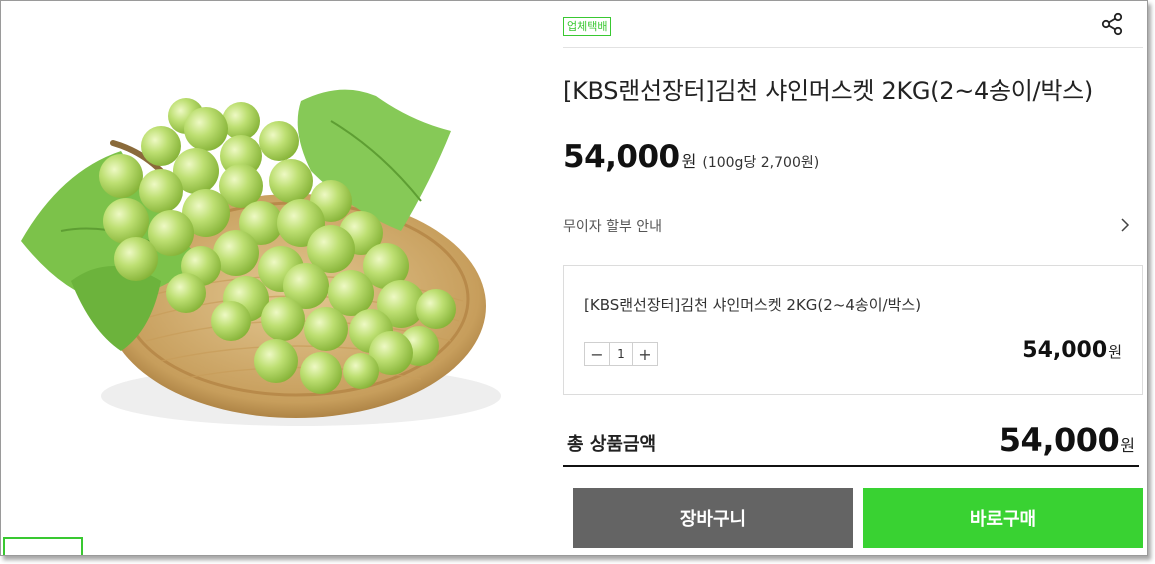  Describe the element at coordinates (853, 47) in the screenshot. I see `divider` at that location.